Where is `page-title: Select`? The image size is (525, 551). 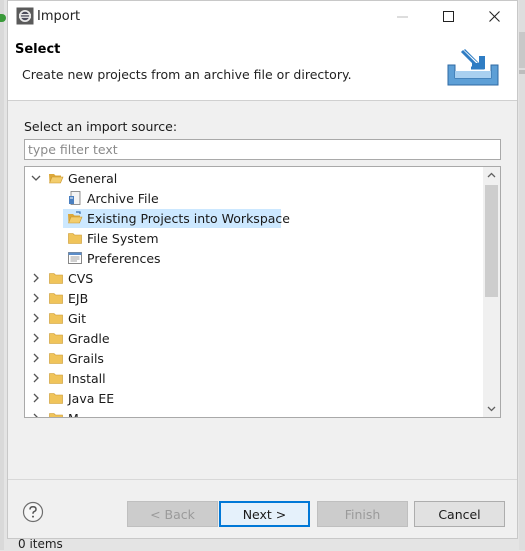 page-title: Select is located at coordinates (38, 49).